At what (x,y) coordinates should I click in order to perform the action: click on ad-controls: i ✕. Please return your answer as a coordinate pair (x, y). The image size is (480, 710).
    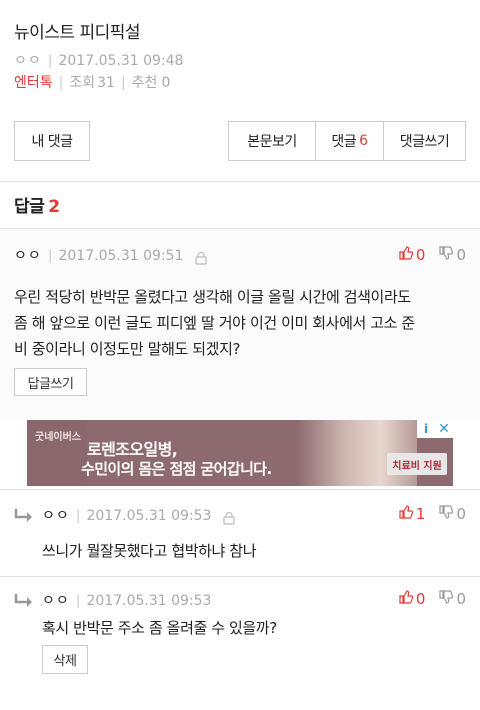
    Looking at the image, I should click on (435, 429).